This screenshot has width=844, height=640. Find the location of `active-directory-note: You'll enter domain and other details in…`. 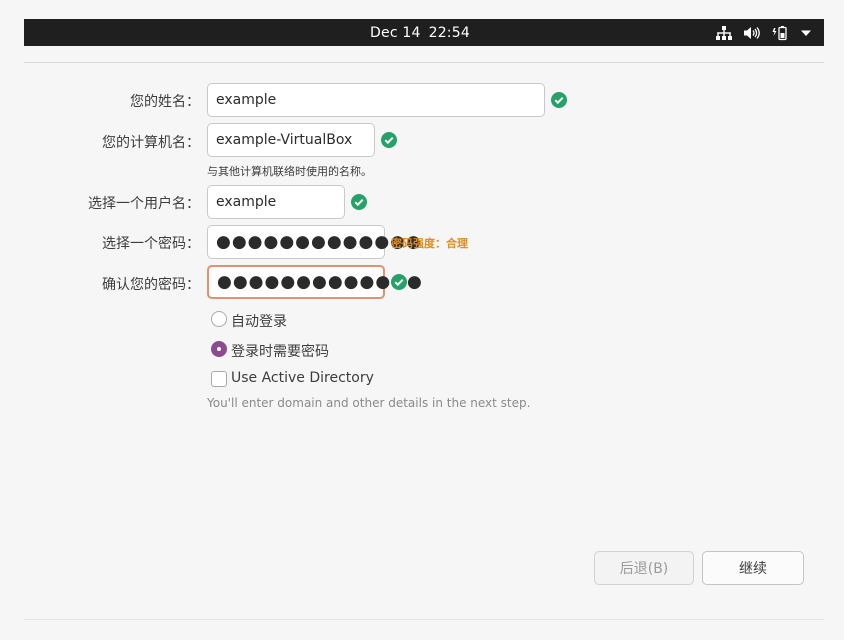

active-directory-note: You'll enter domain and other details in… is located at coordinates (369, 403).